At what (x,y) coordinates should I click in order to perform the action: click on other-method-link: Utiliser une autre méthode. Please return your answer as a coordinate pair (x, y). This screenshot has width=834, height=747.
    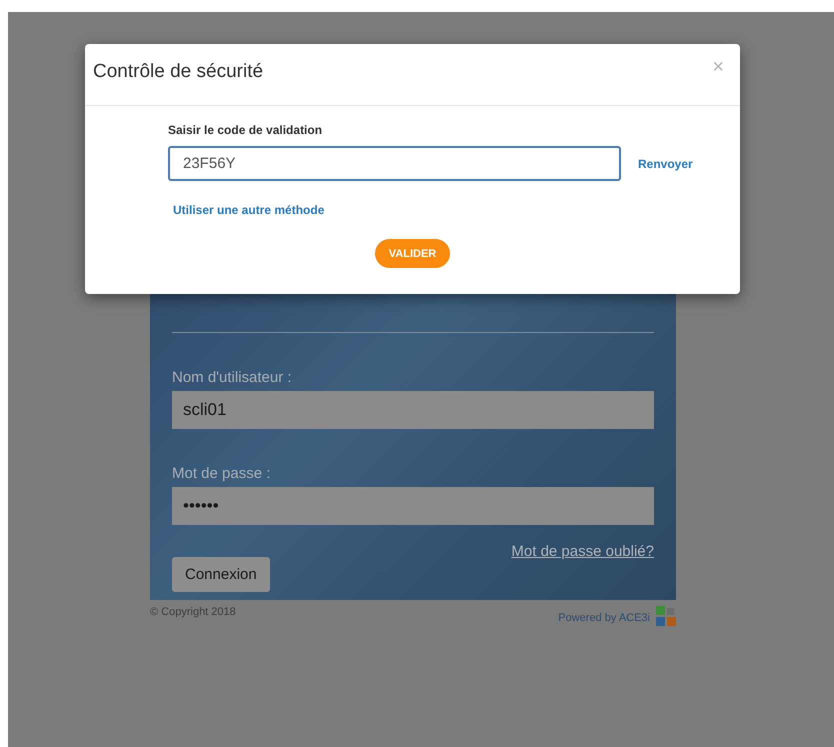
    Looking at the image, I should click on (248, 210).